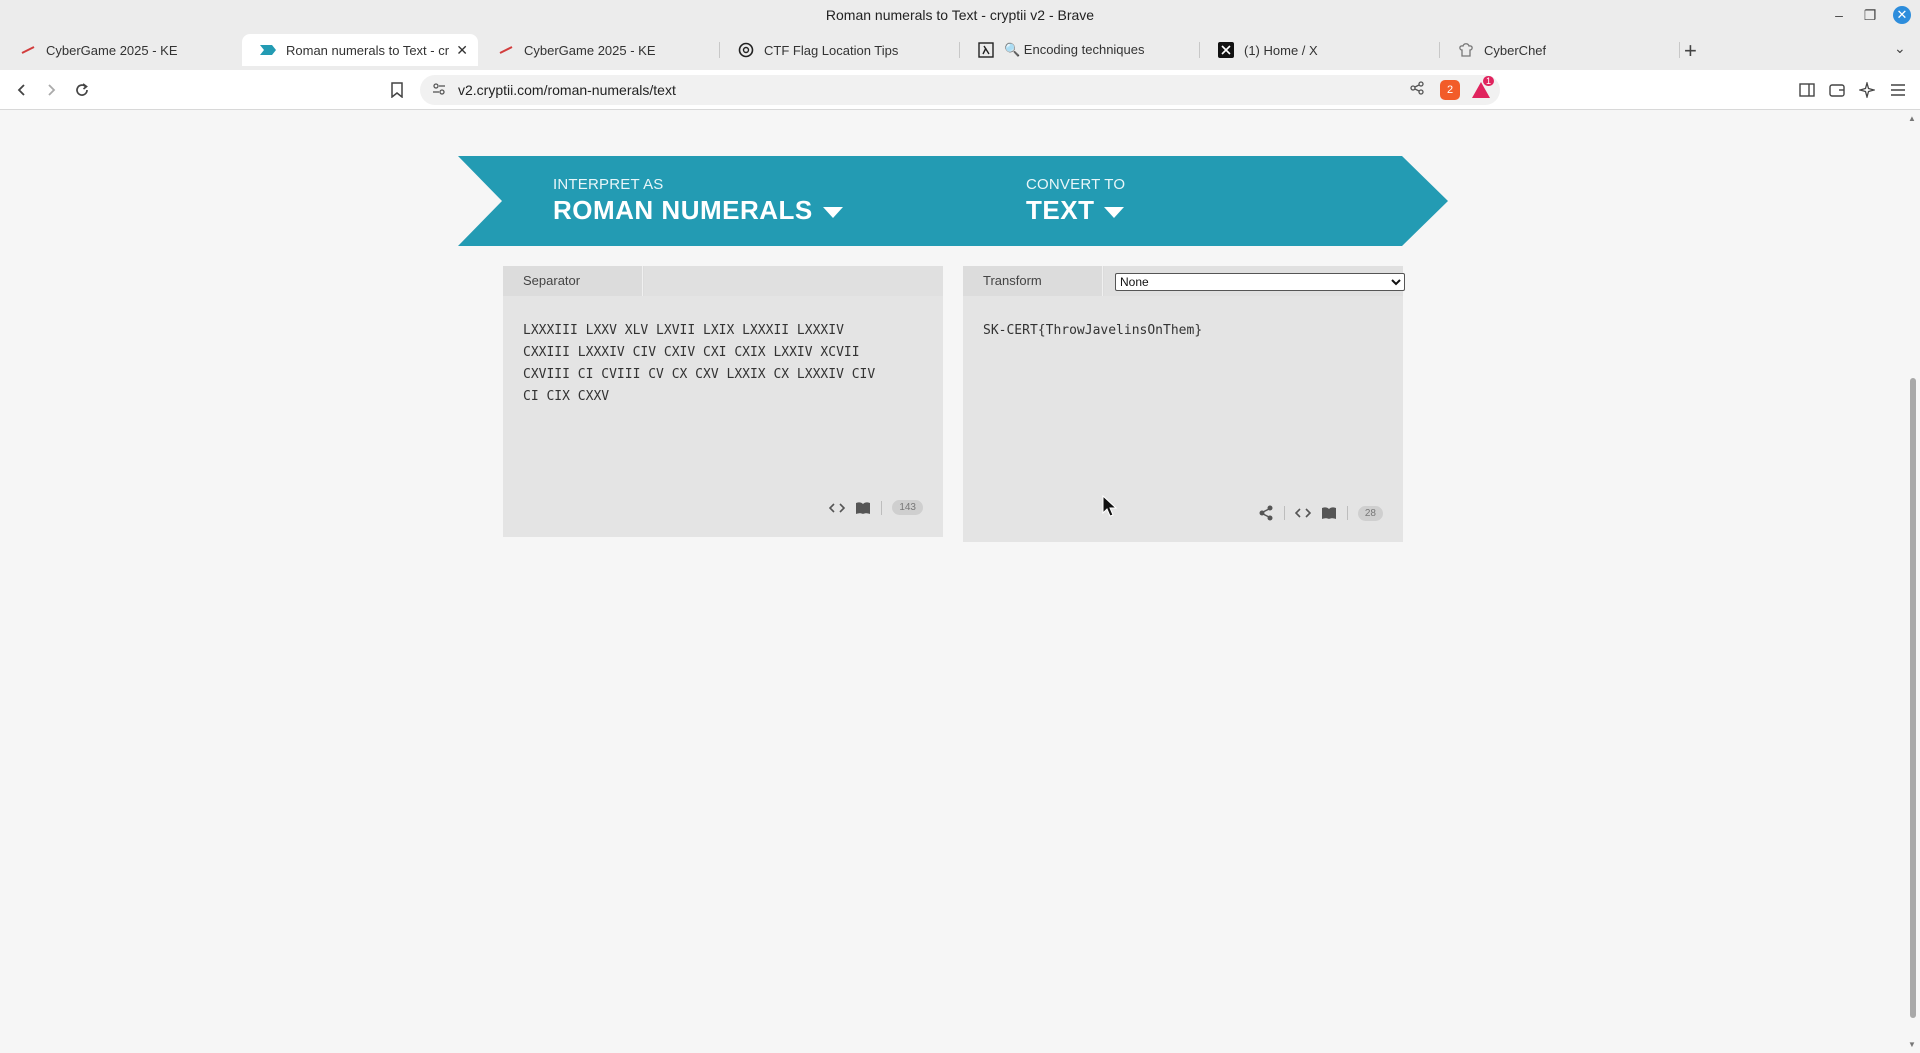 This screenshot has width=1920, height=1053. Describe the element at coordinates (268, 50) in the screenshot. I see `cryptii-favicon-icon` at that location.